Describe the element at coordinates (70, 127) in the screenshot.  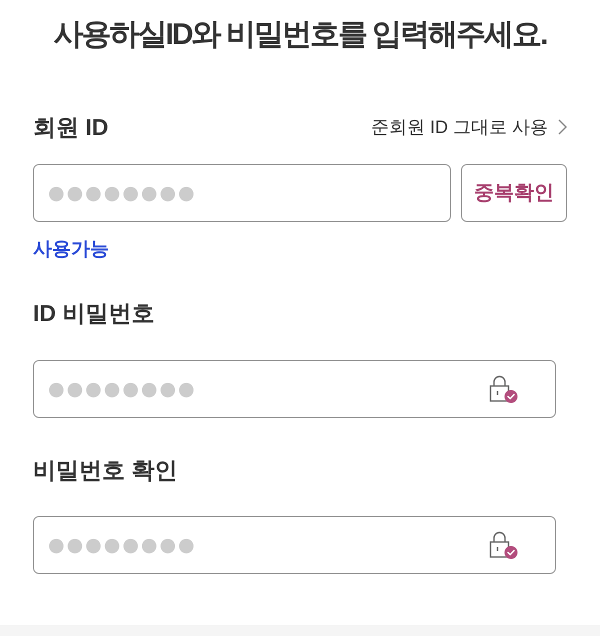
I see `field-label: 회원 ID` at that location.